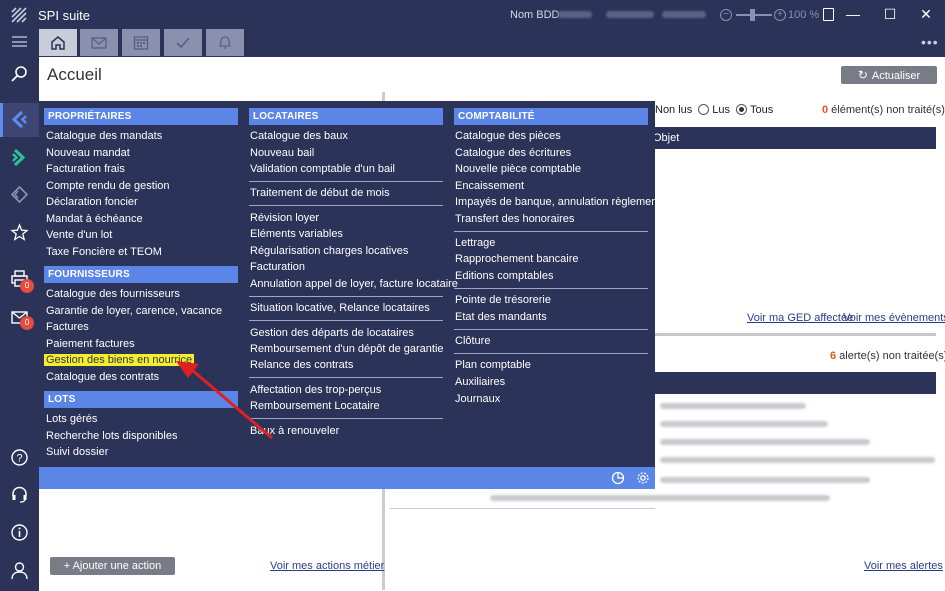 This screenshot has width=945, height=591. Describe the element at coordinates (111, 436) in the screenshot. I see `menu-item: Recherche lots disponibles` at that location.